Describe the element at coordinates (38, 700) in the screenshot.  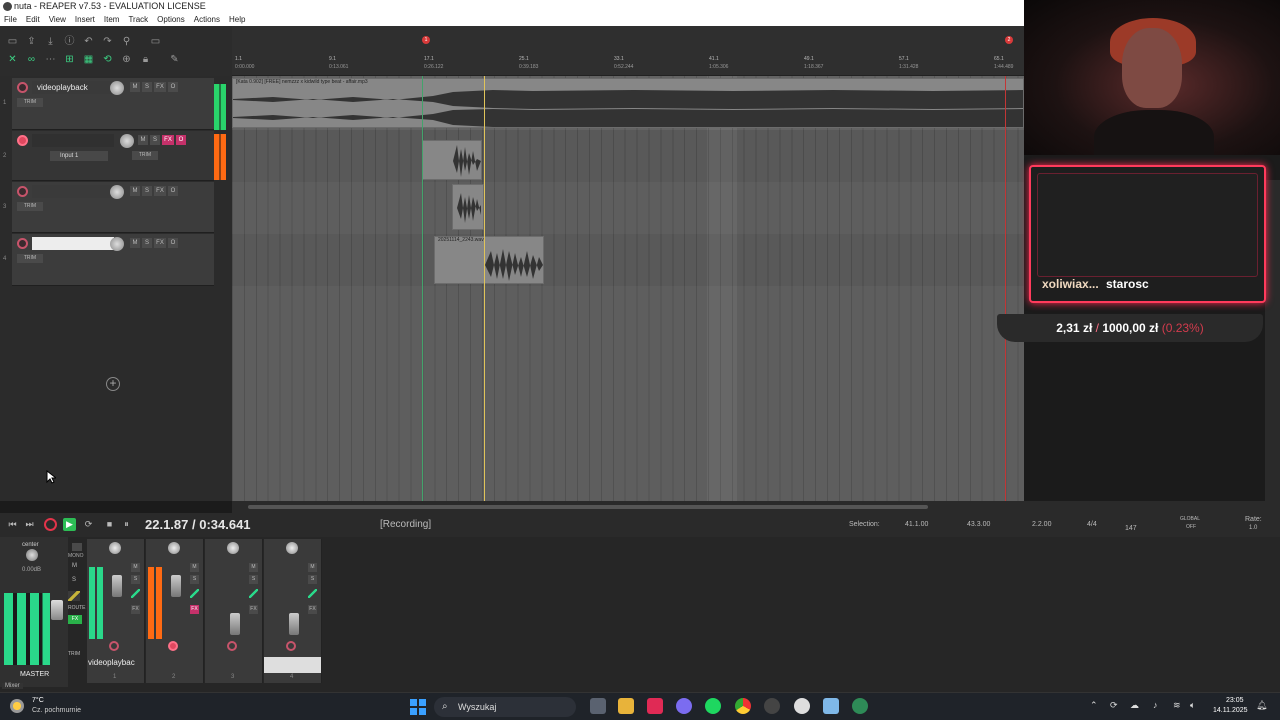
I see `weather-temperature: 7°C` at that location.